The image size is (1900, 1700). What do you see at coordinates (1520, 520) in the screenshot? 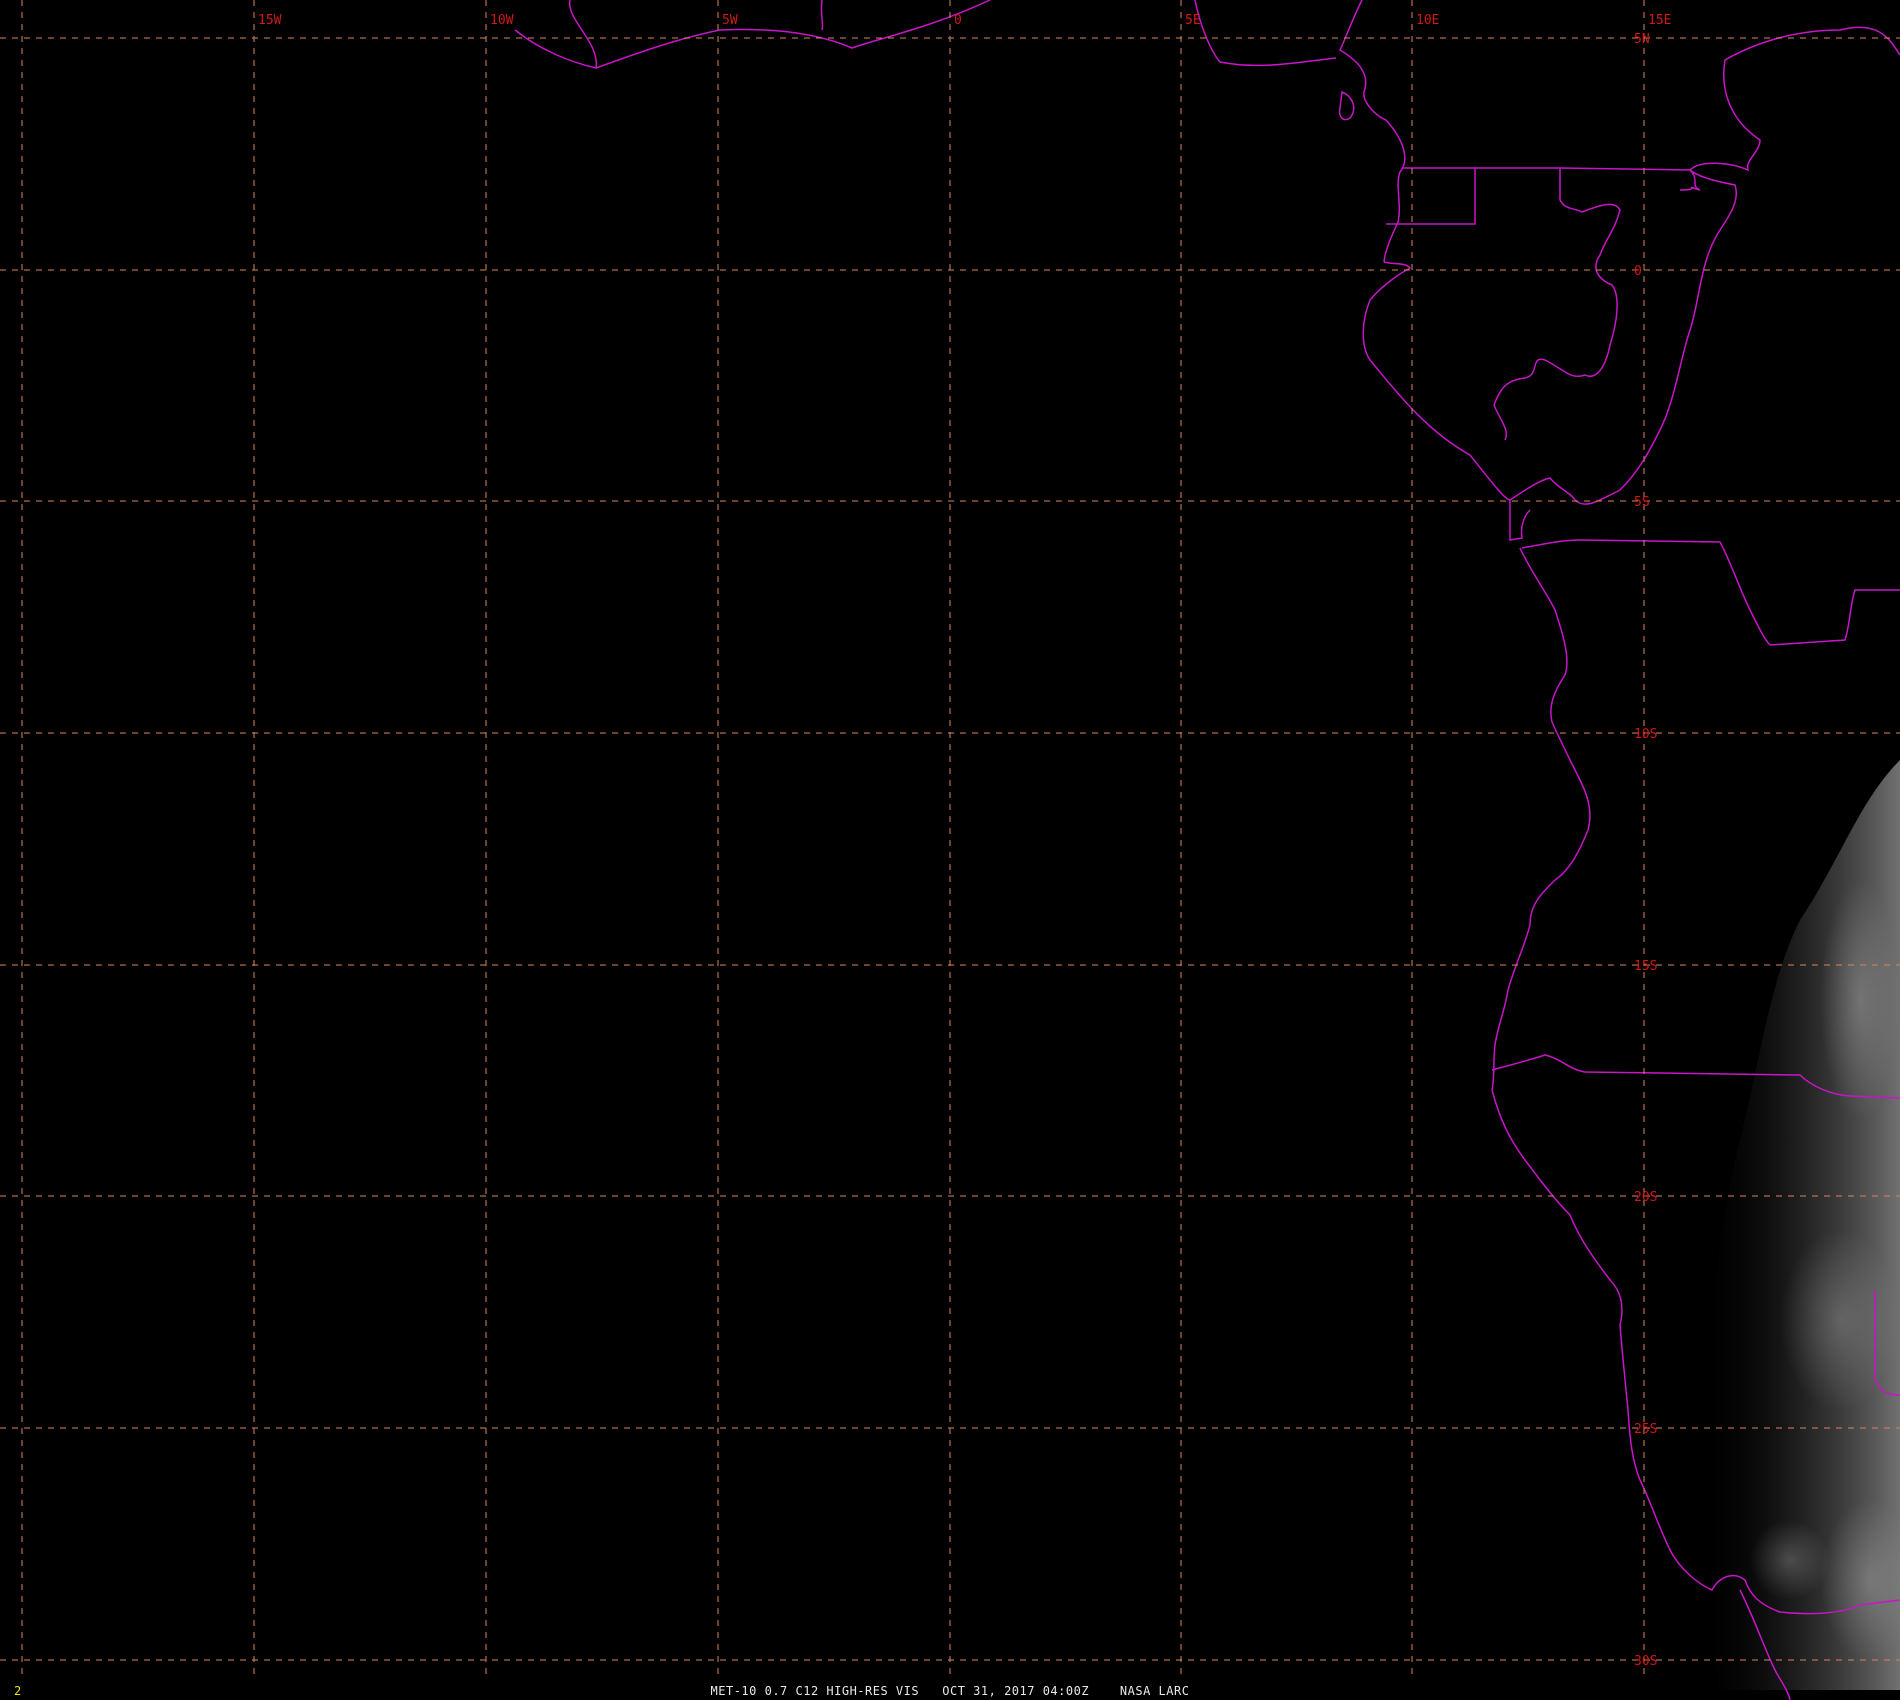
I see `cabinda` at bounding box center [1520, 520].